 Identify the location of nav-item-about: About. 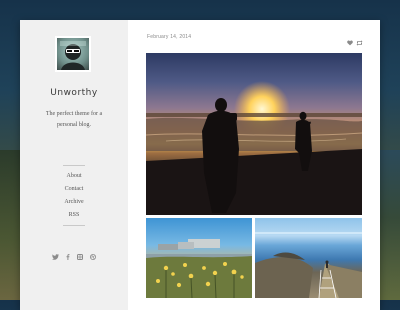
(74, 176).